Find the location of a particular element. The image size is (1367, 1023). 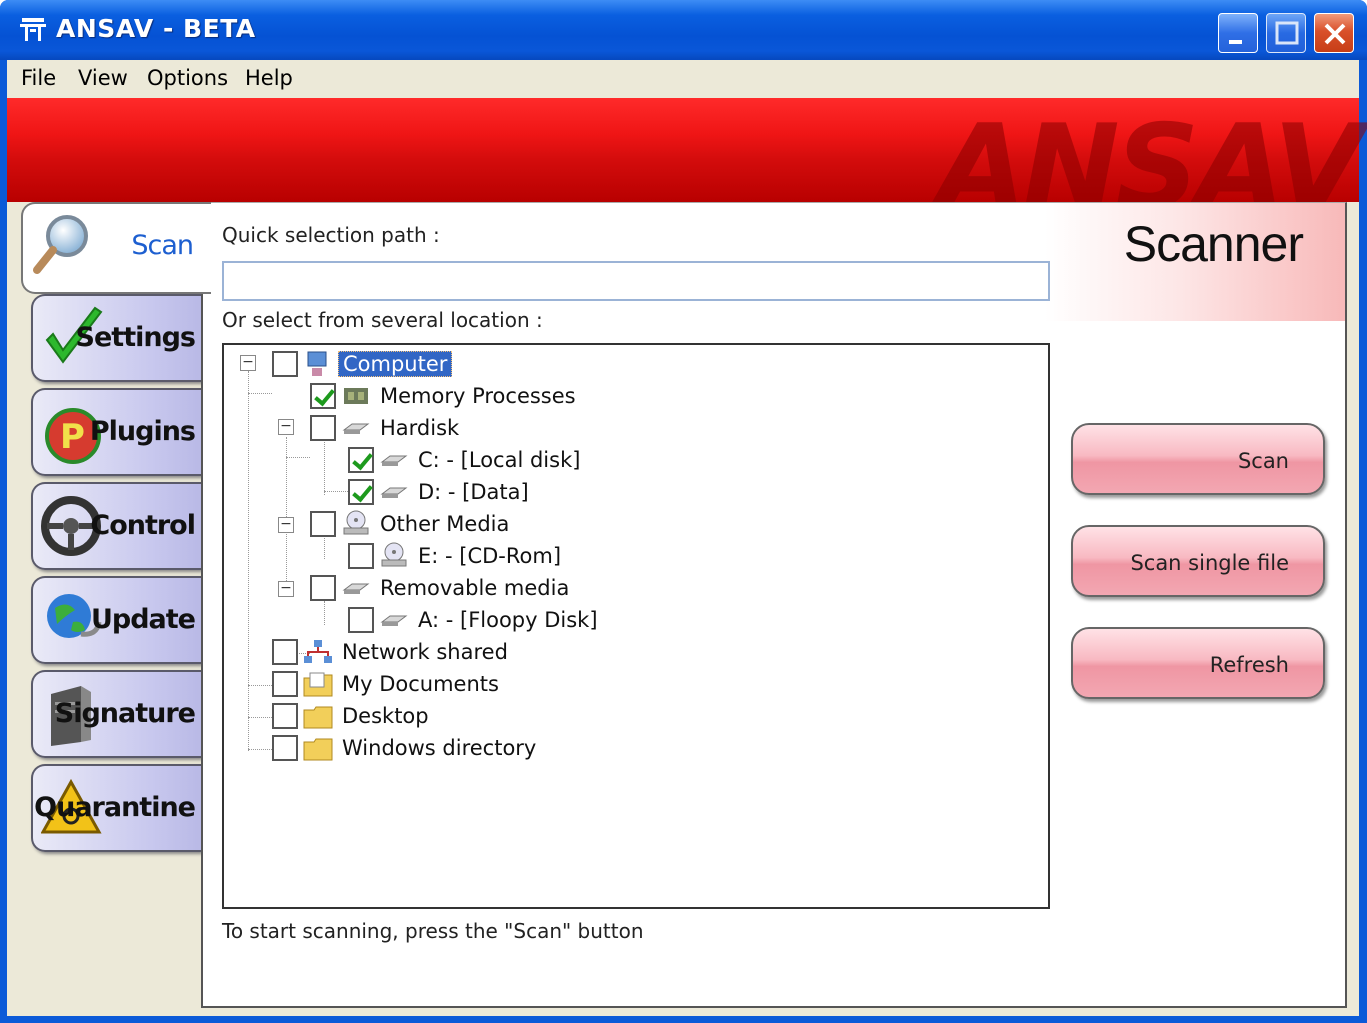

maximize-button is located at coordinates (1286, 33).